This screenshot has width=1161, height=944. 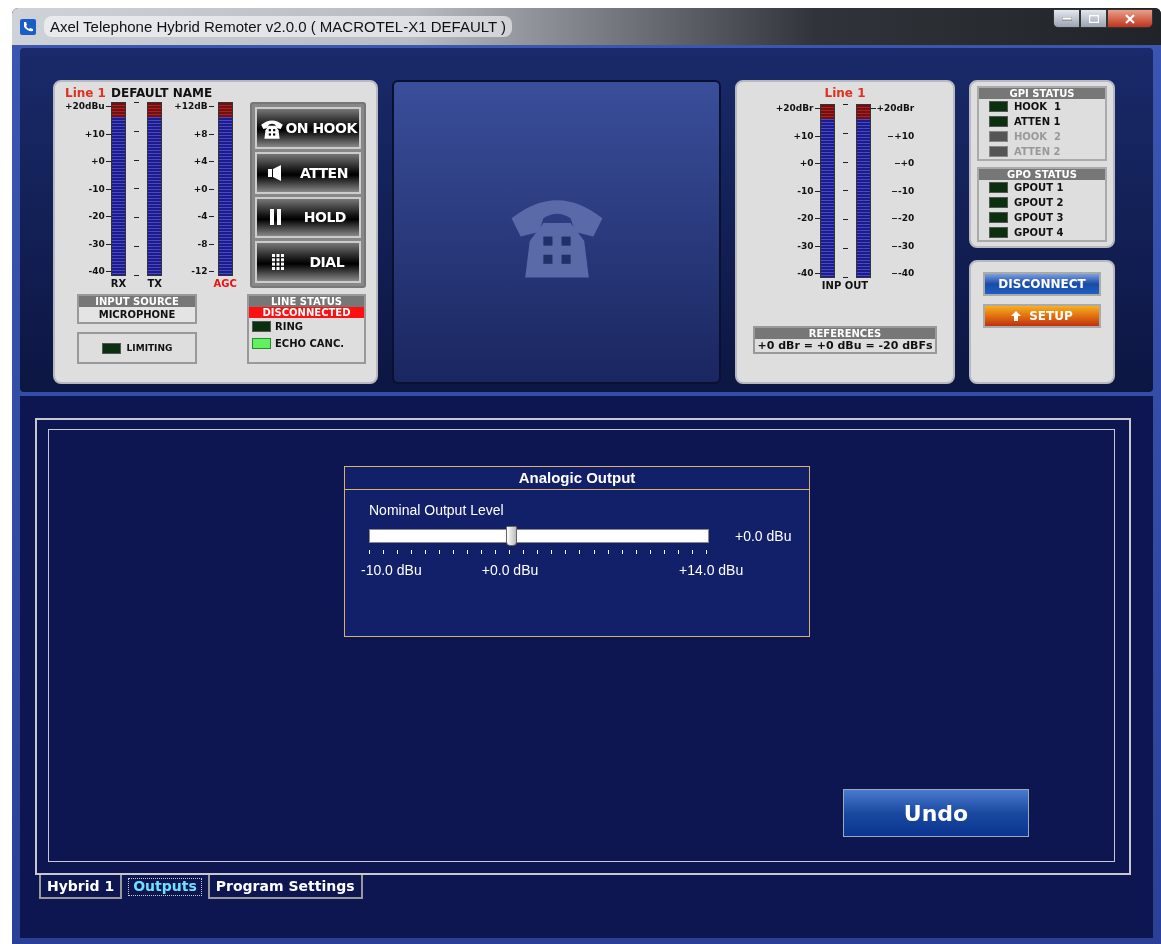 What do you see at coordinates (1066, 18) in the screenshot?
I see `minimize-button` at bounding box center [1066, 18].